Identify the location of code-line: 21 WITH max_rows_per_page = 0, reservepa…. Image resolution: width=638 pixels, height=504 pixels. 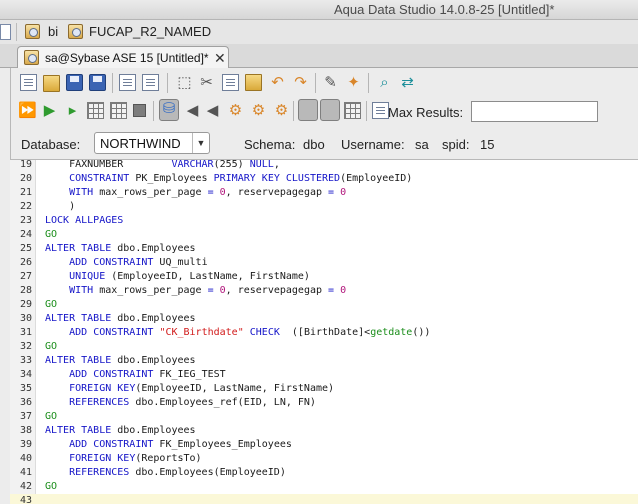
(324, 193).